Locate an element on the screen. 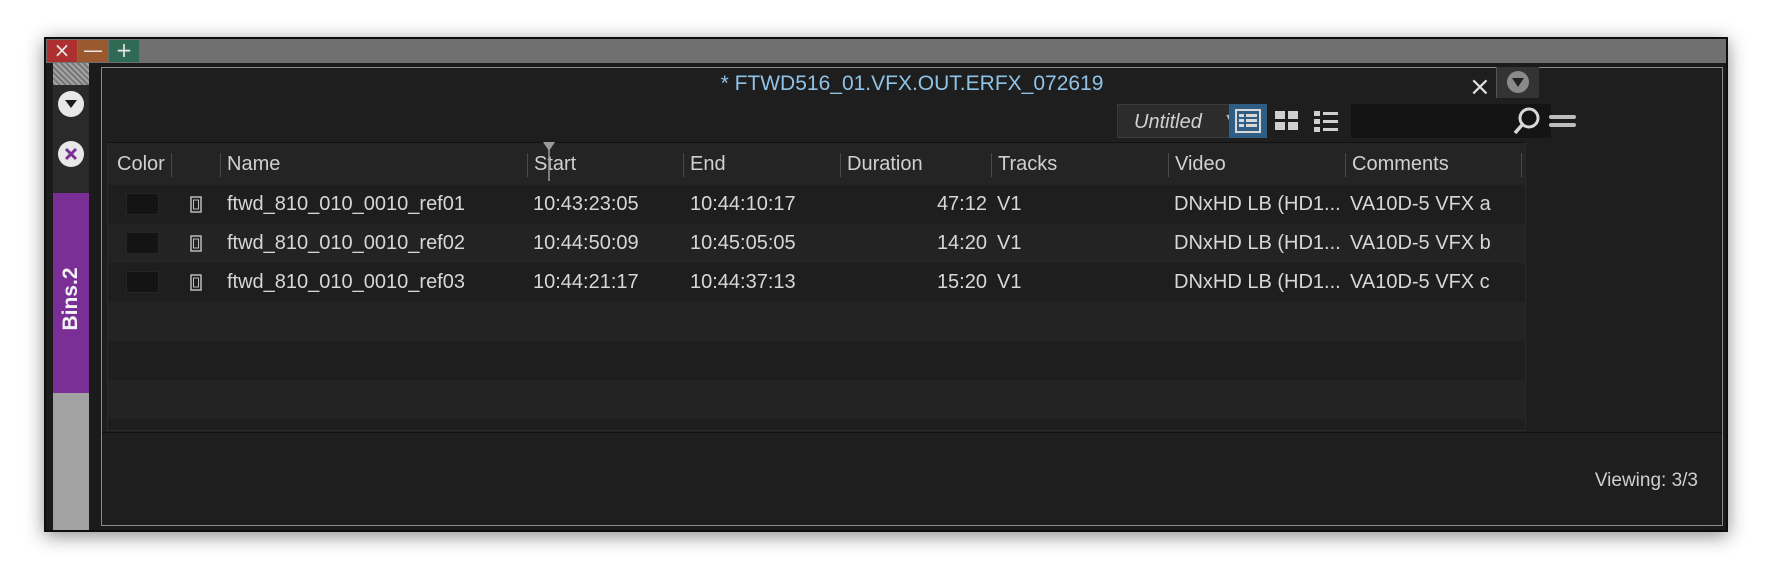 This screenshot has height=588, width=1774. list-view-icon is located at coordinates (1248, 121).